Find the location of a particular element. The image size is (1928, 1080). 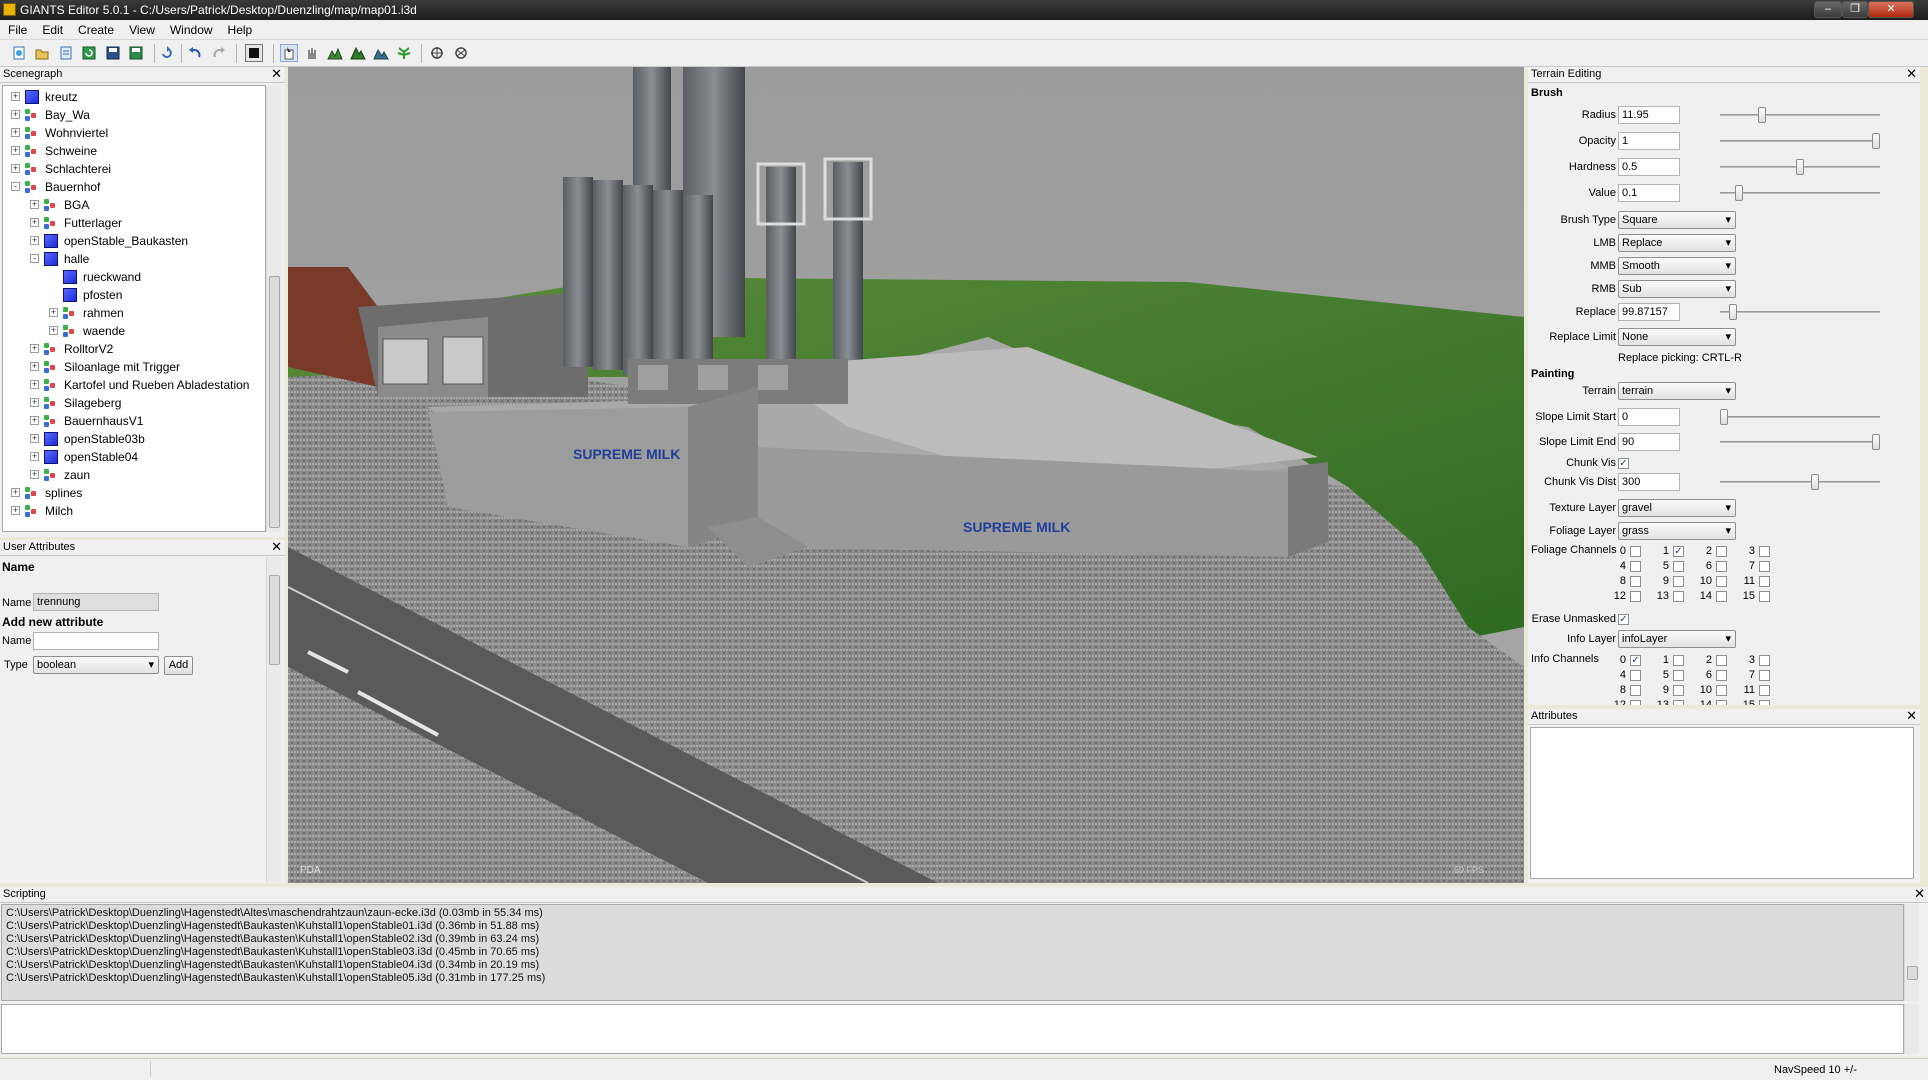

node-icon is located at coordinates (437, 53).